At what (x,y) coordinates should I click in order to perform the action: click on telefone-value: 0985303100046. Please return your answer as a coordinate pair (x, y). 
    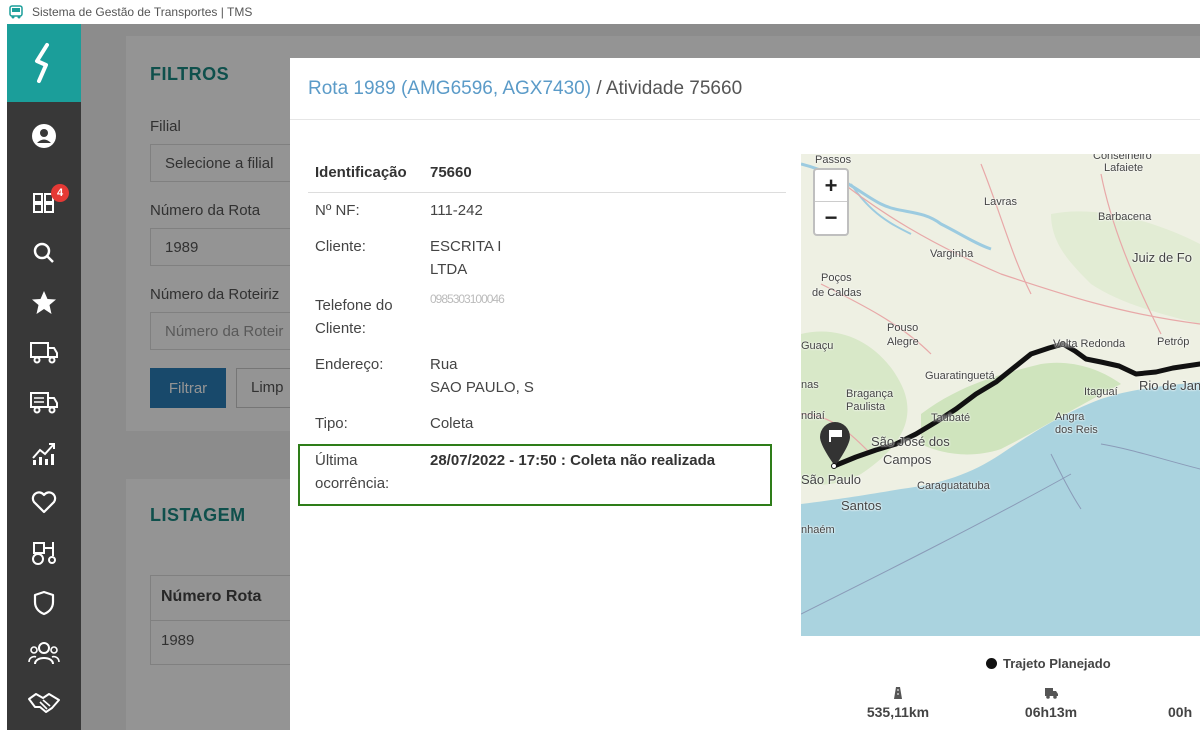
    Looking at the image, I should click on (467, 299).